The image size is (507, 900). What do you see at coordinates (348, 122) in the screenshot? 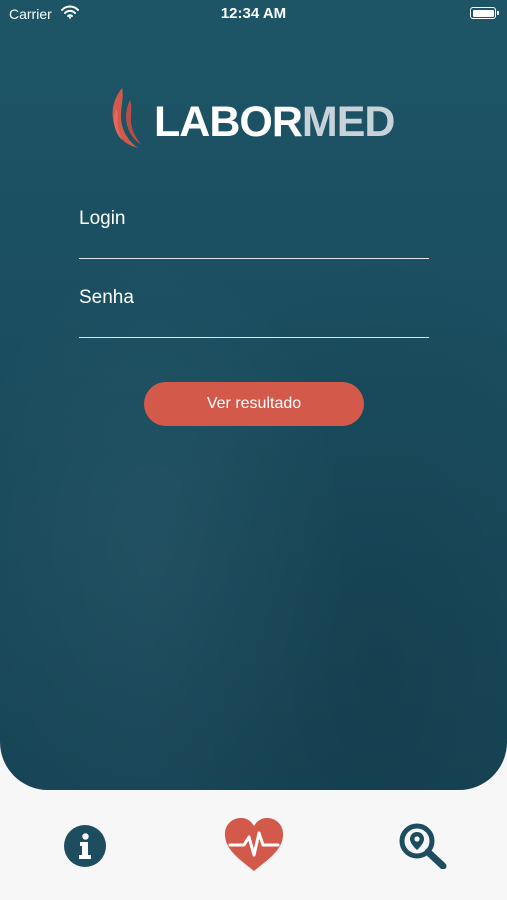
I see `brand-name-part2: MED` at bounding box center [348, 122].